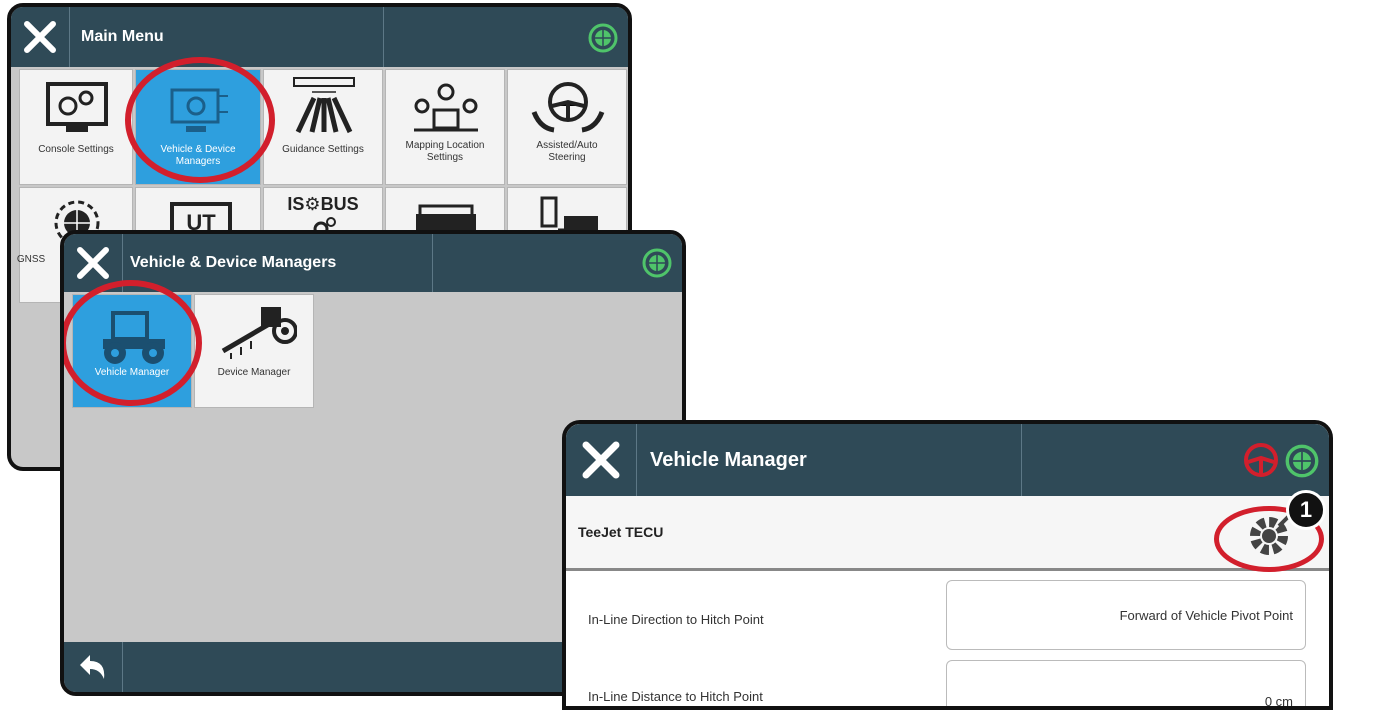  I want to click on callout-badge: 1, so click(1306, 510).